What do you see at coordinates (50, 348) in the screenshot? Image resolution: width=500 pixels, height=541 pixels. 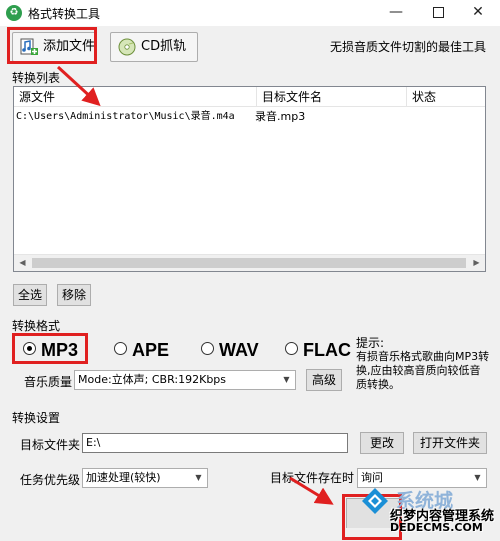 I see `highlight-mp3` at bounding box center [50, 348].